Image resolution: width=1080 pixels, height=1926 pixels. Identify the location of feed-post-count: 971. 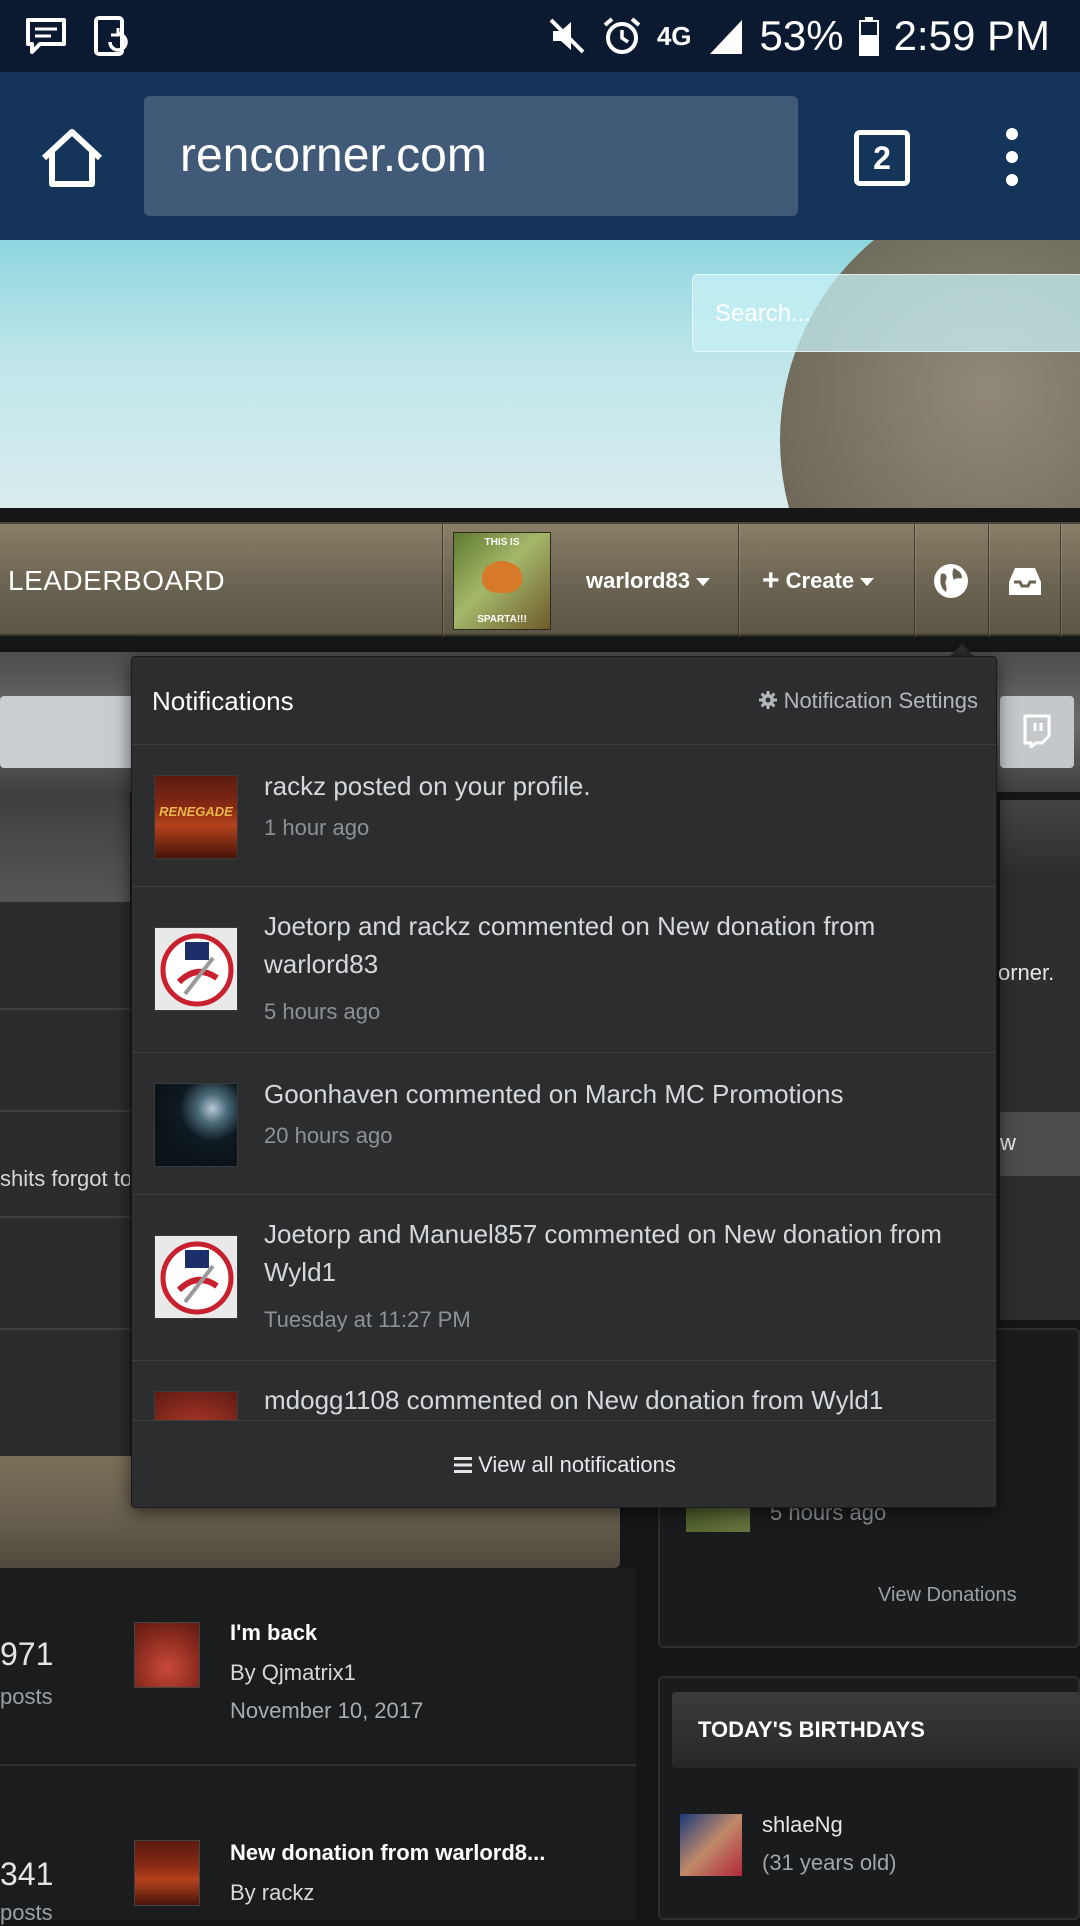
(27, 1654).